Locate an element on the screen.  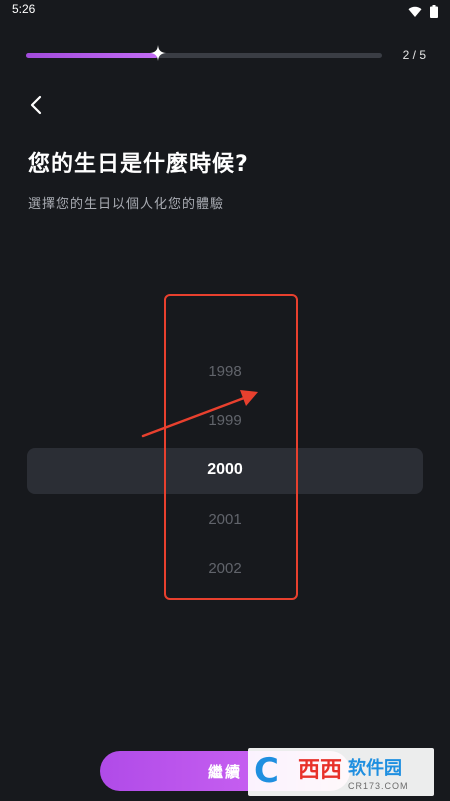
annotation-arrow is located at coordinates (199, 414).